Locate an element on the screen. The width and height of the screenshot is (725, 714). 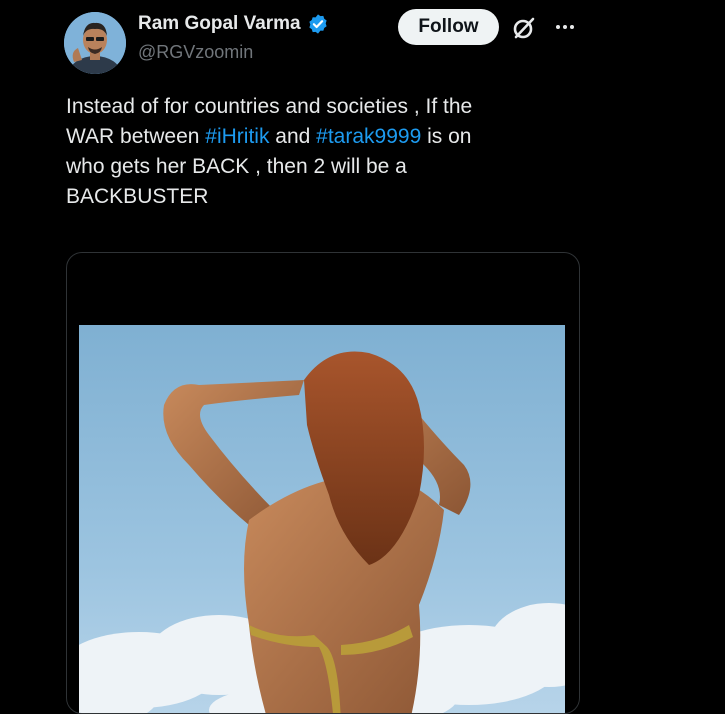
avatar is located at coordinates (95, 43).